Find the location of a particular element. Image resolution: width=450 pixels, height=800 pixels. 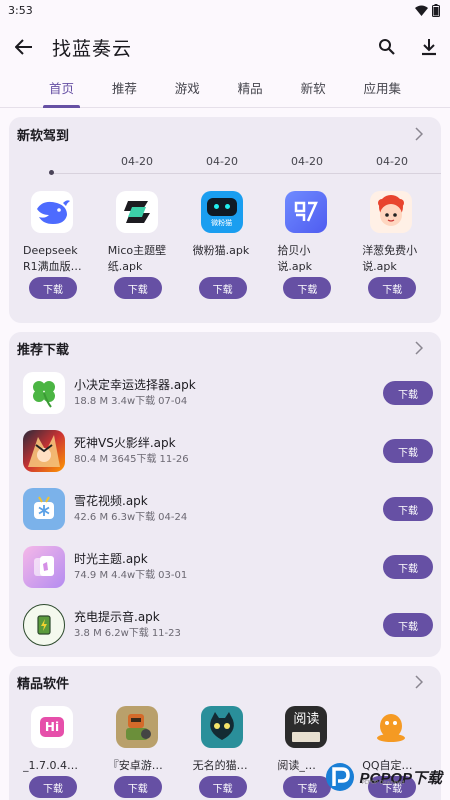

search-button is located at coordinates (387, 47).